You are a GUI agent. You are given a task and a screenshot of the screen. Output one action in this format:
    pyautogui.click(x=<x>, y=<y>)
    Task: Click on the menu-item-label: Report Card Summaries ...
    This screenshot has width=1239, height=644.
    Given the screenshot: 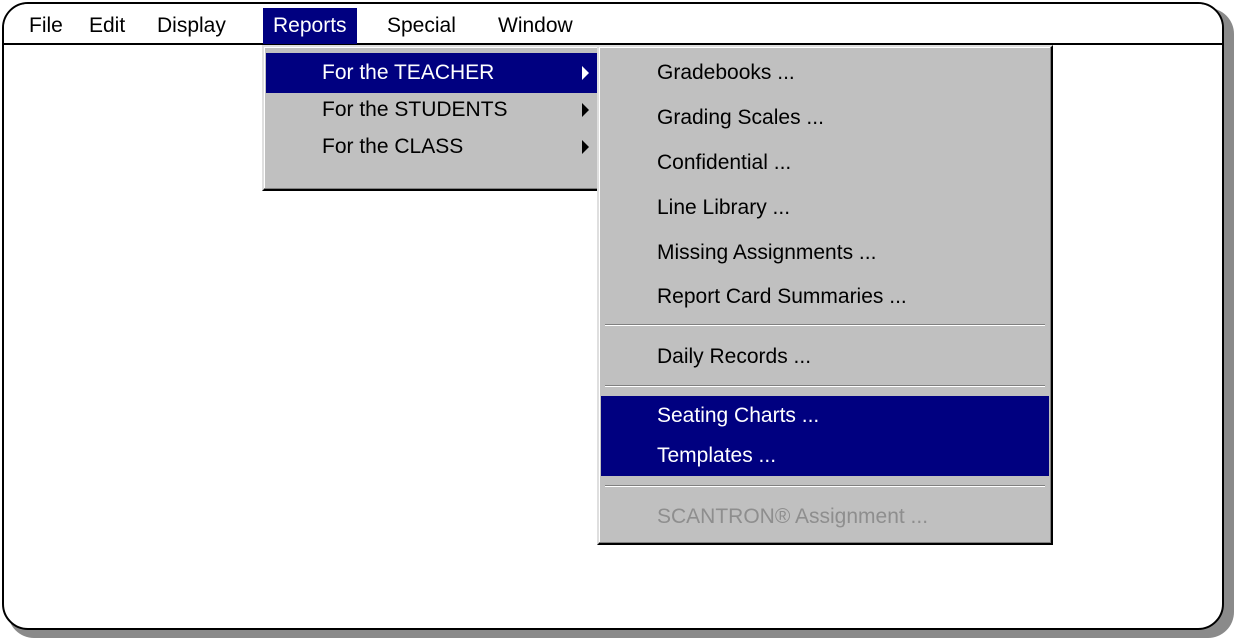 What is the action you would take?
    pyautogui.click(x=782, y=296)
    